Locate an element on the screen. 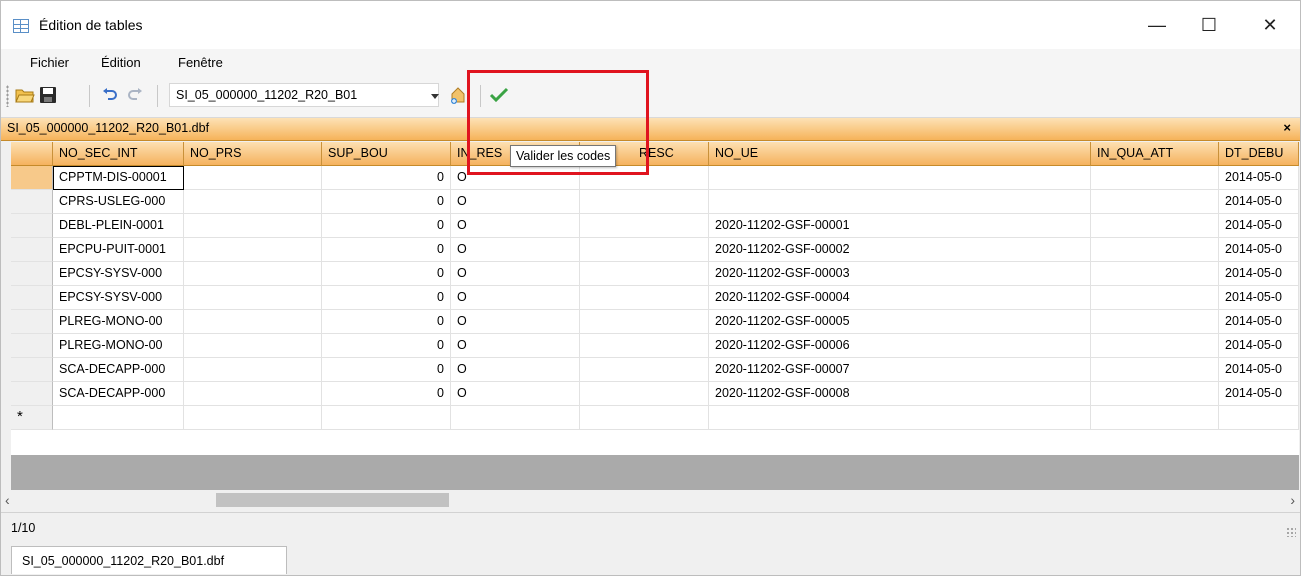 The width and height of the screenshot is (1301, 576). col-header-no-ue: NO_UE is located at coordinates (900, 154).